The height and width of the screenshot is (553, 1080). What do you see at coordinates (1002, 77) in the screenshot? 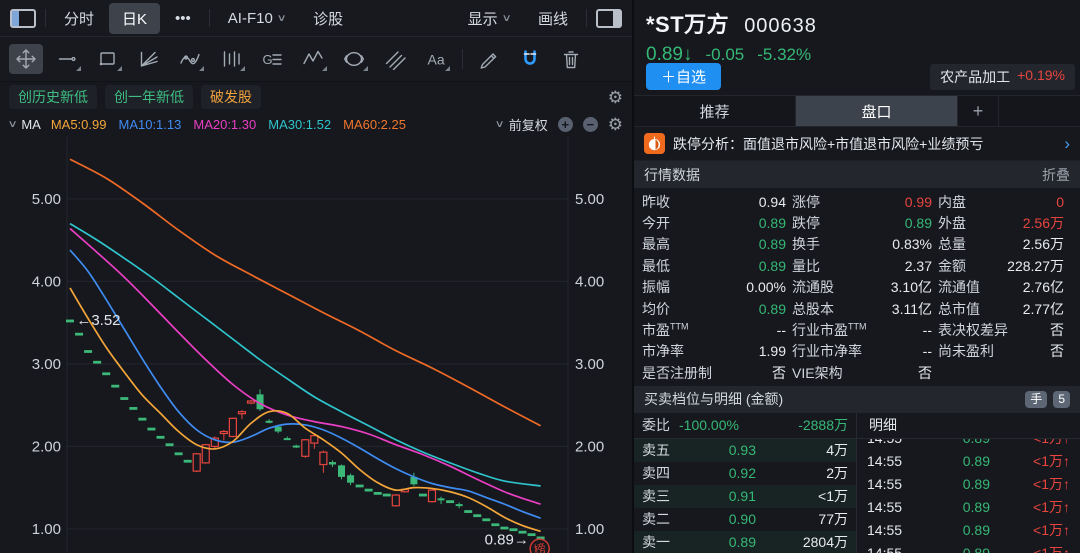
I see `sector-chip: 农产品加工 +0.19%` at bounding box center [1002, 77].